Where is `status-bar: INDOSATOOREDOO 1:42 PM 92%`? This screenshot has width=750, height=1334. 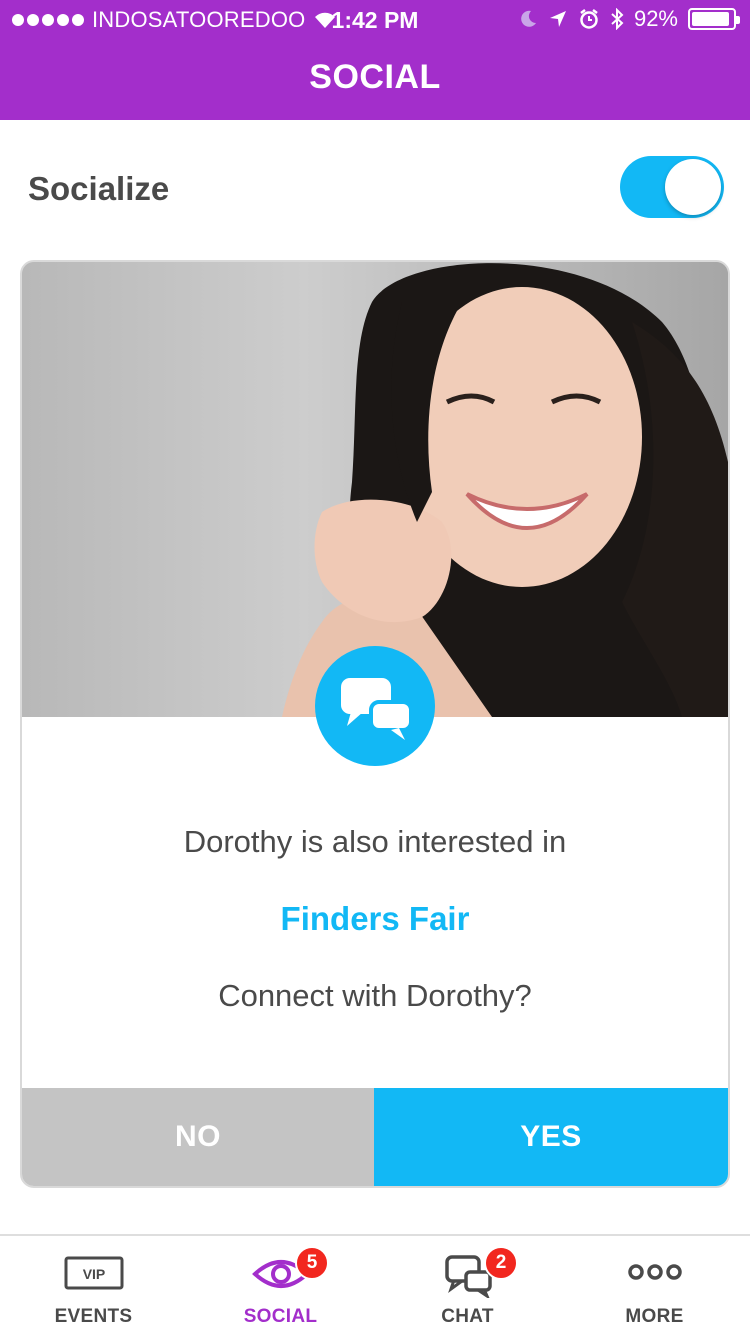
status-bar: INDOSATOOREDOO 1:42 PM 92% is located at coordinates (375, 20).